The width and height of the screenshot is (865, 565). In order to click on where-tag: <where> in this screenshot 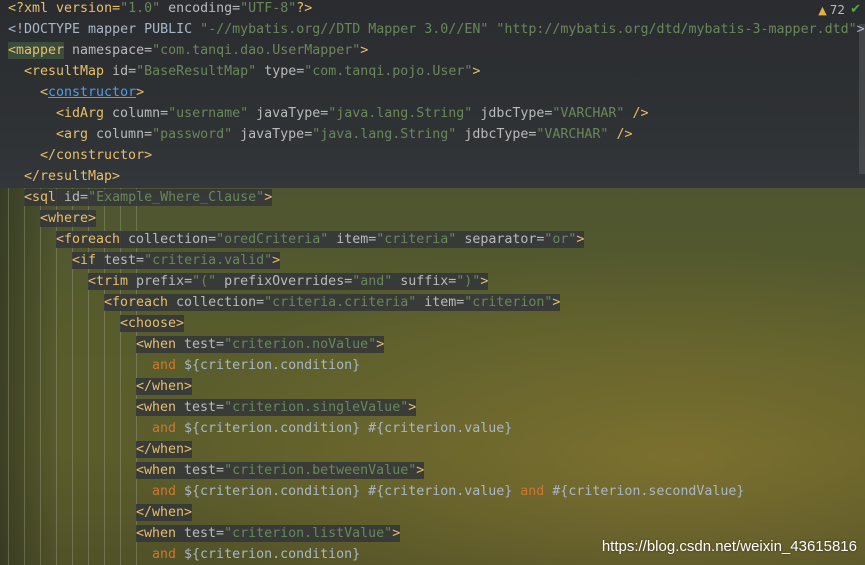, I will do `click(68, 218)`.